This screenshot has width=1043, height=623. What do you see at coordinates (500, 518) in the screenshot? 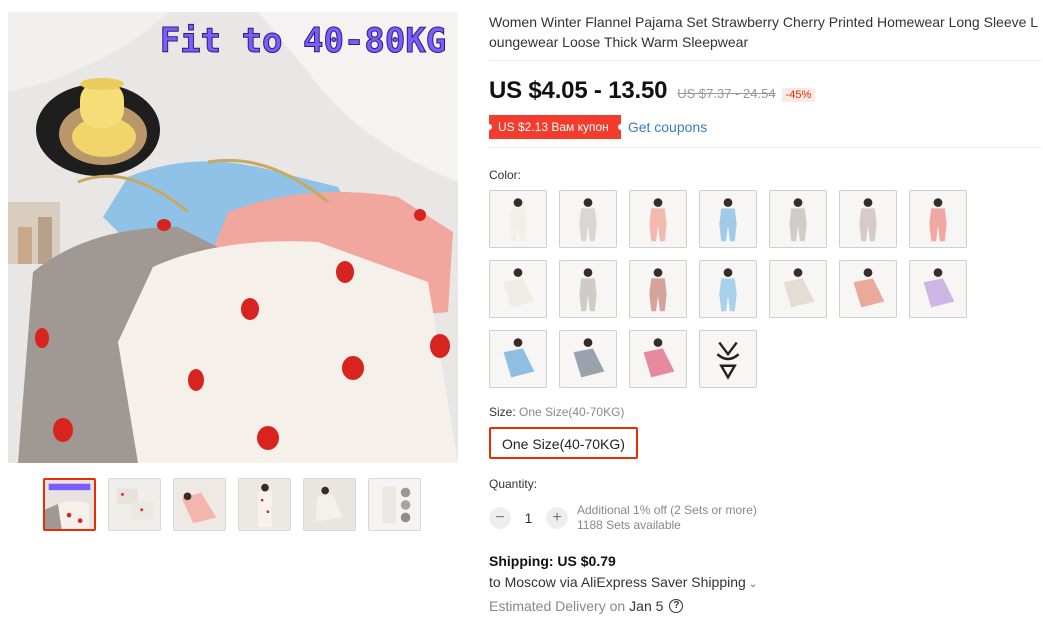
I see `quantity-minus-button: −` at bounding box center [500, 518].